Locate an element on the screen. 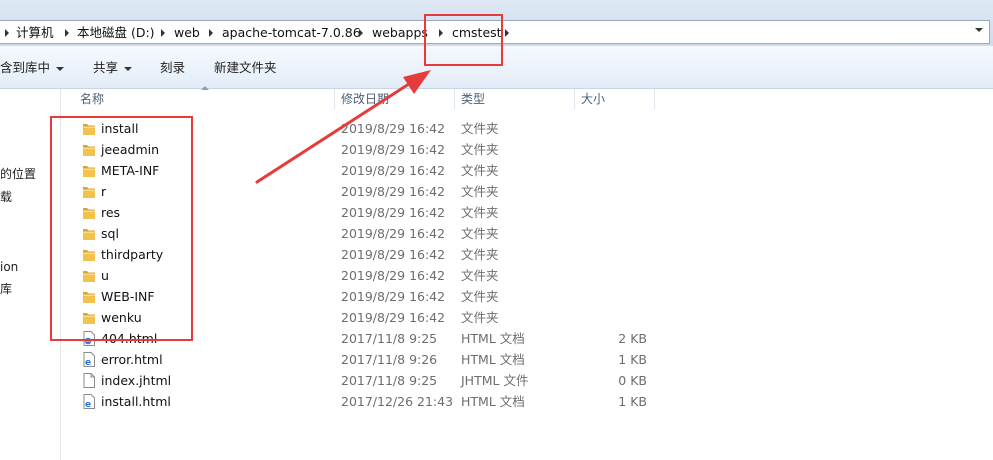 The height and width of the screenshot is (460, 993). breadcrumb-local-disk: 本地磁盘 (D:) is located at coordinates (116, 33).